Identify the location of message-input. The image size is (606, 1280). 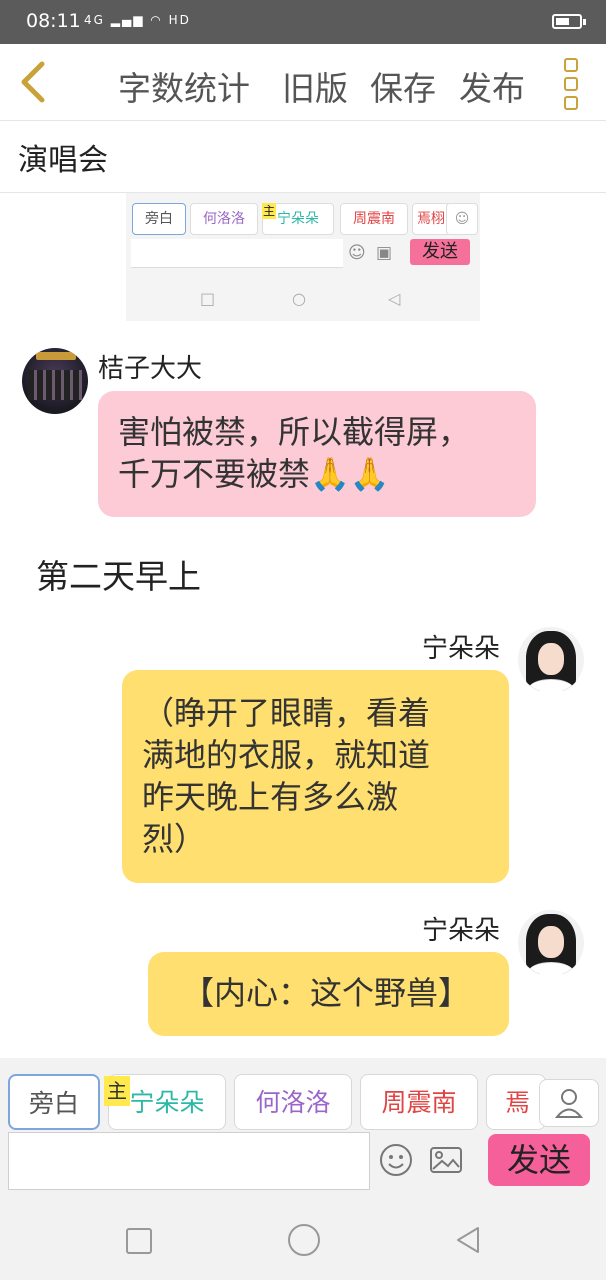
(189, 1161).